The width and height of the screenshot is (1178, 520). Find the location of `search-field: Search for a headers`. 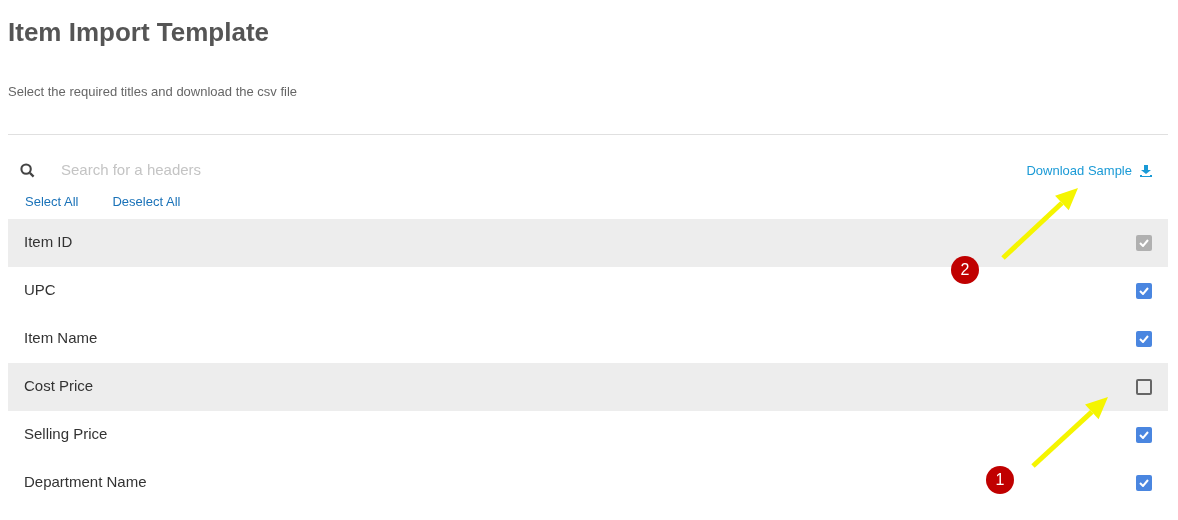

search-field: Search for a headers is located at coordinates (211, 170).